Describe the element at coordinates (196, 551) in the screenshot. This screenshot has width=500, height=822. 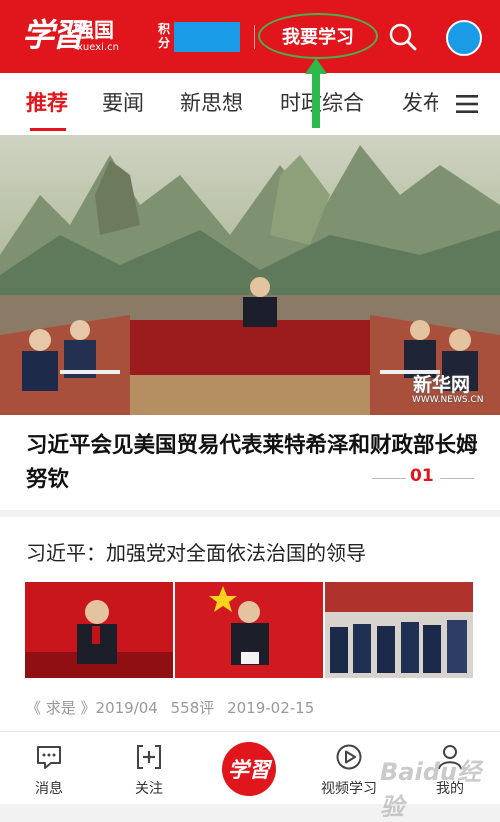
I see `article-title: 习近平：加强党对全面依法治国的领导` at that location.